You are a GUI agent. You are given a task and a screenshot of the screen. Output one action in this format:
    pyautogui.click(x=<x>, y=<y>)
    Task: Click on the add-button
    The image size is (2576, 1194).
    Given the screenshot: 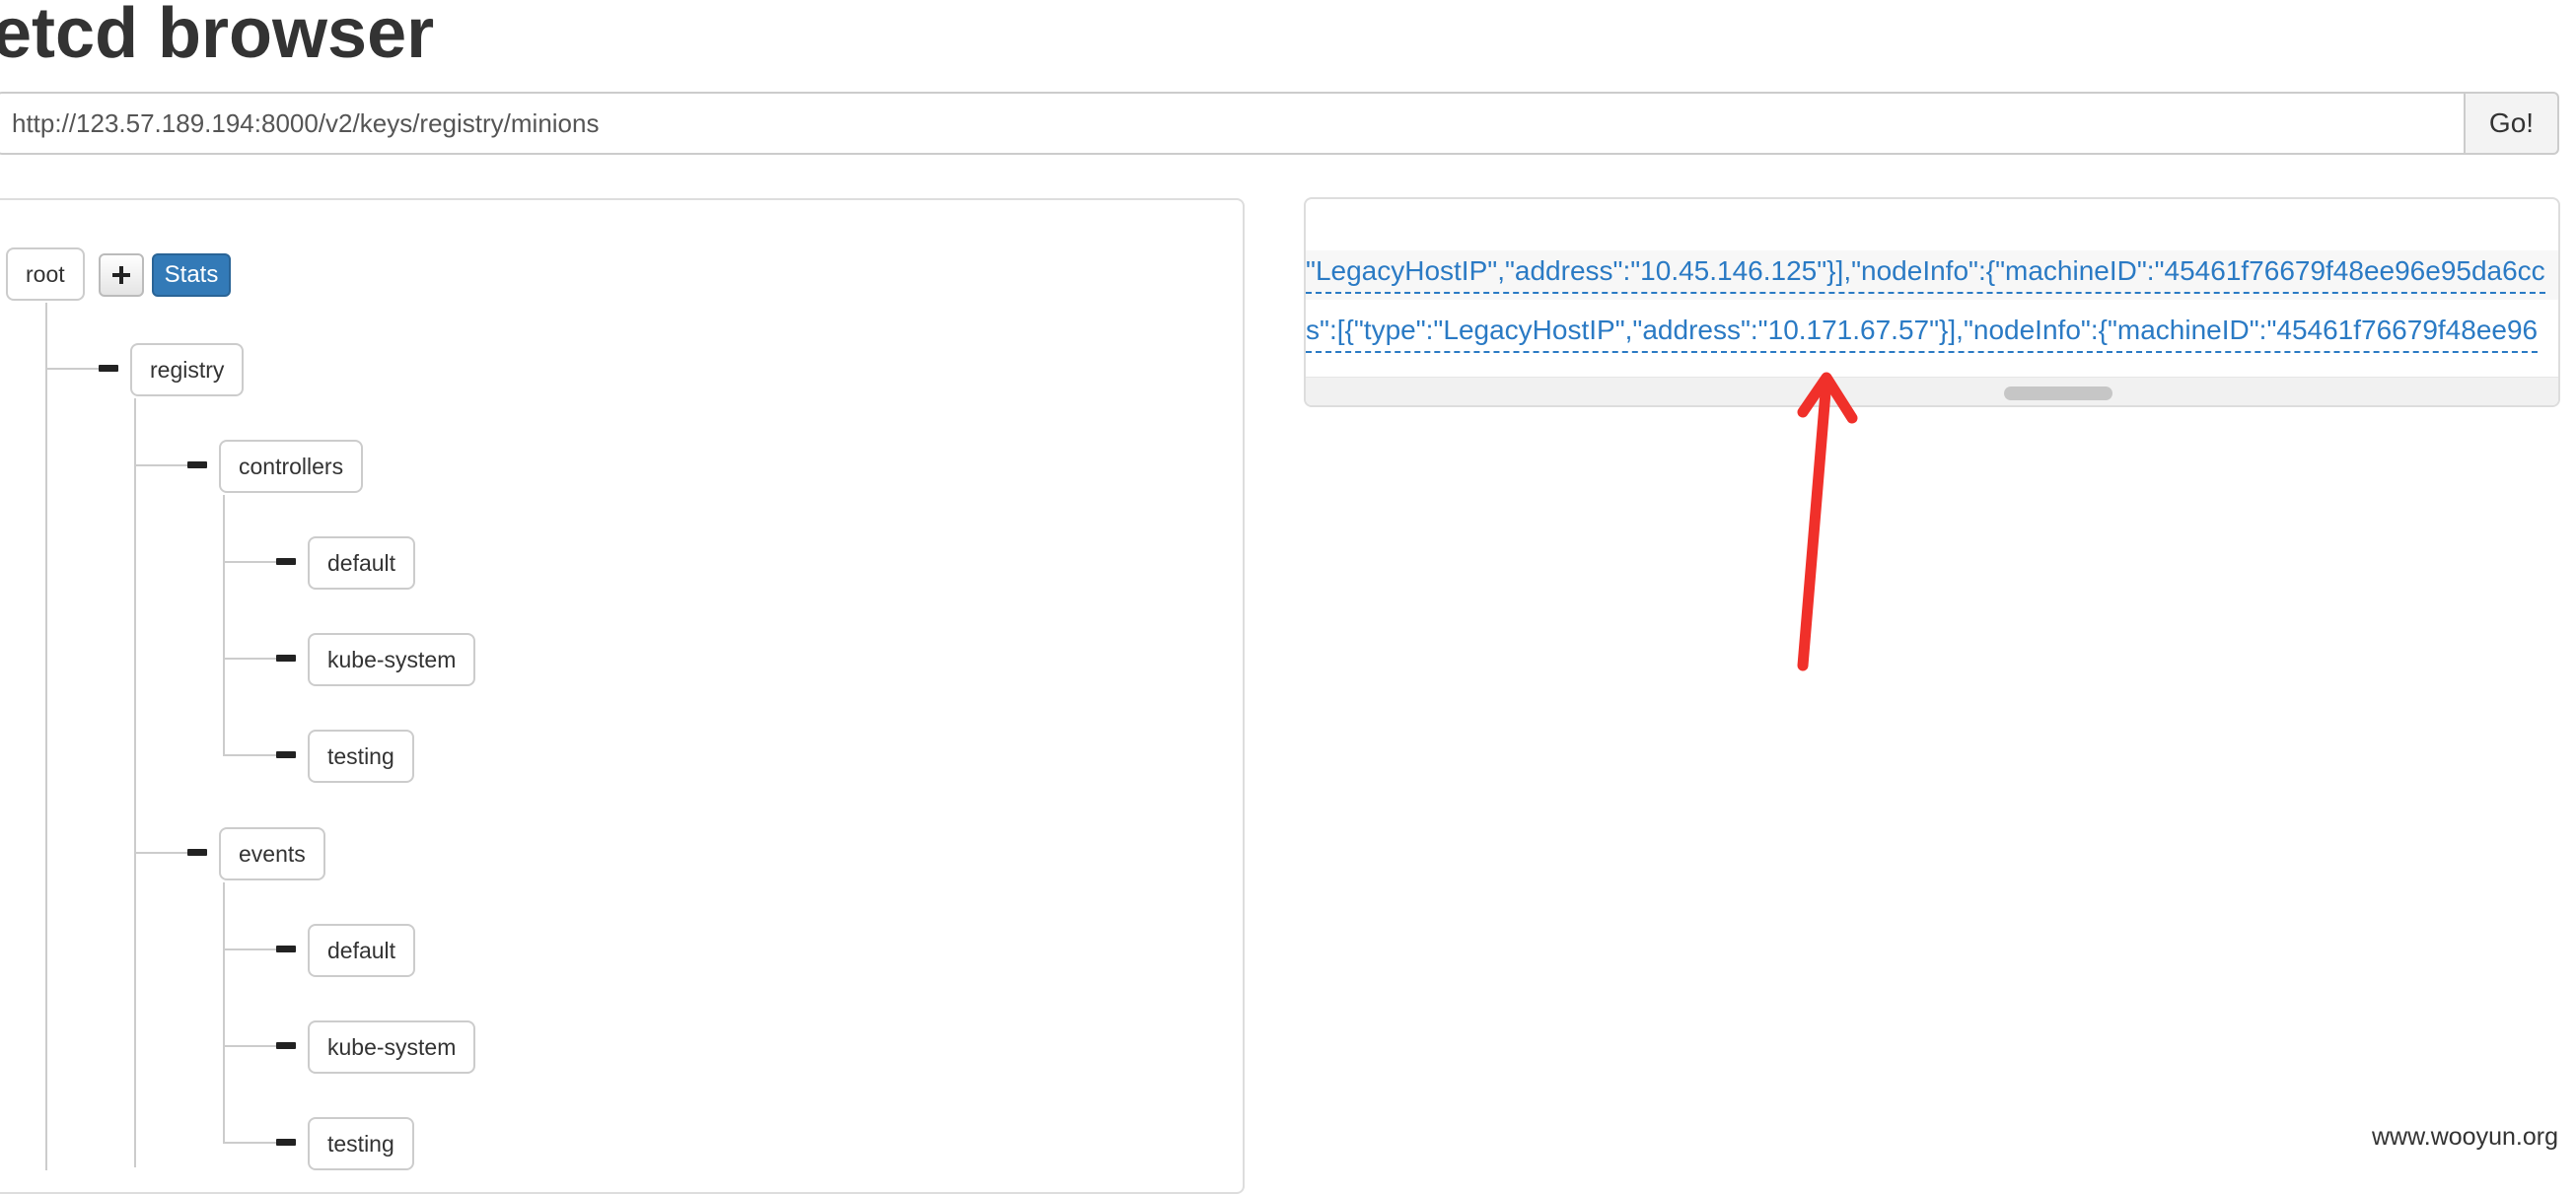 What is the action you would take?
    pyautogui.click(x=122, y=275)
    